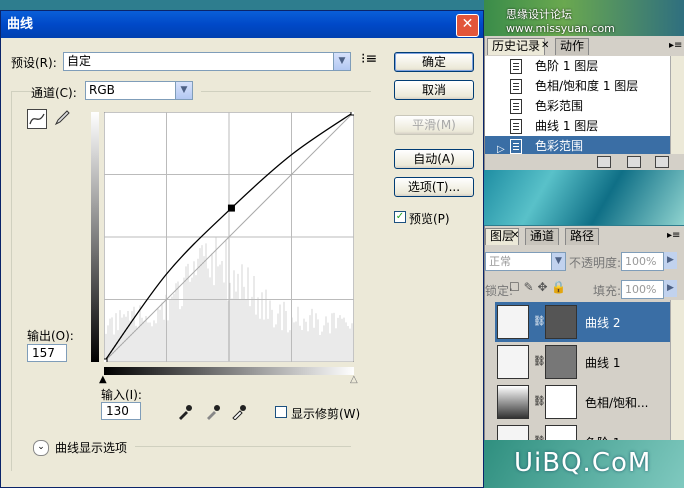  I want to click on opacity-slider-button: ▶, so click(670, 260).